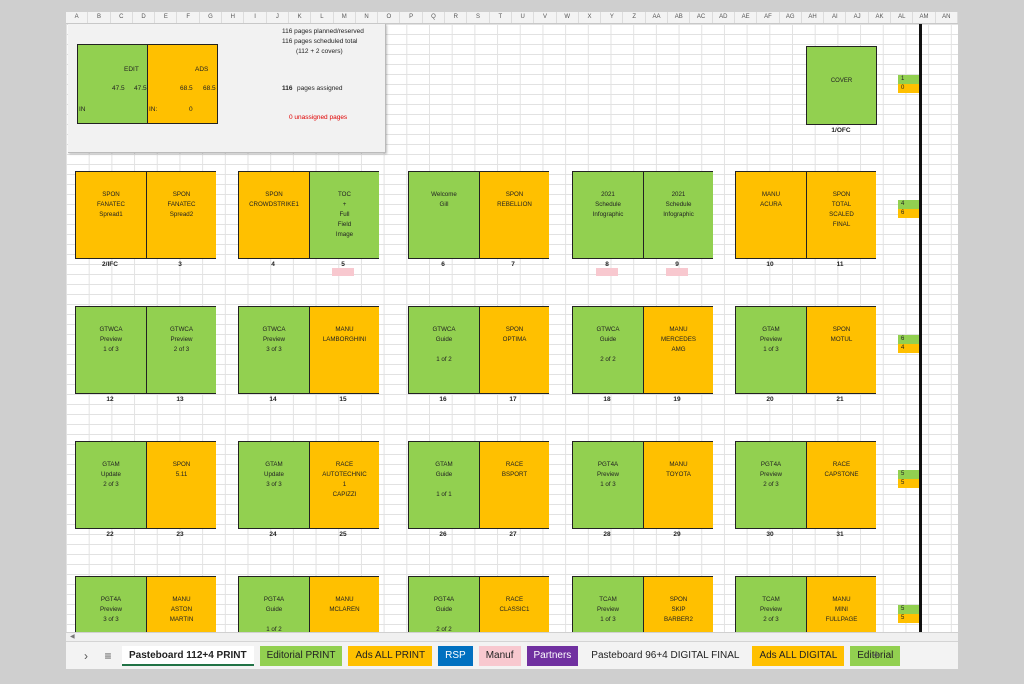 This screenshot has height=684, width=1024. Describe the element at coordinates (635, 17) in the screenshot. I see `column-header: Z` at that location.